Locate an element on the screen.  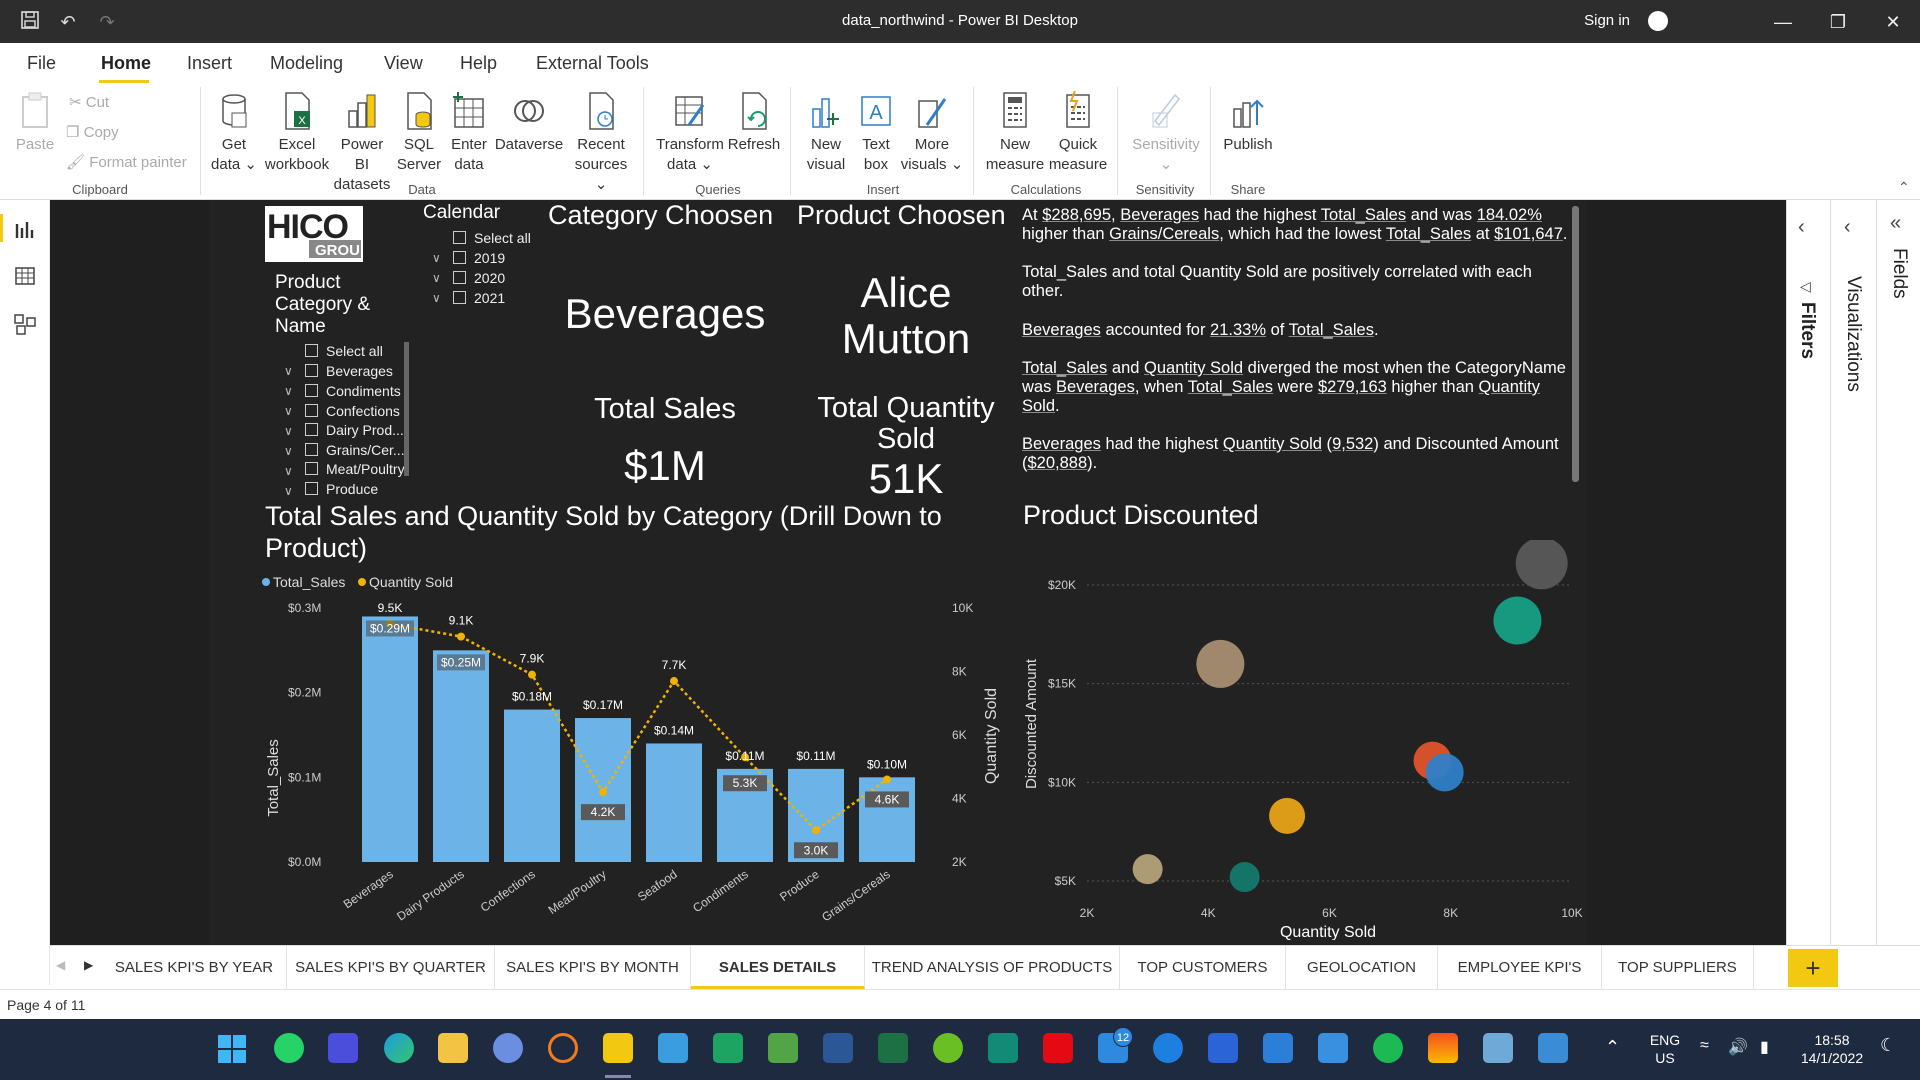
page-tab: SALES KPI'S BY YEAR is located at coordinates (194, 968).